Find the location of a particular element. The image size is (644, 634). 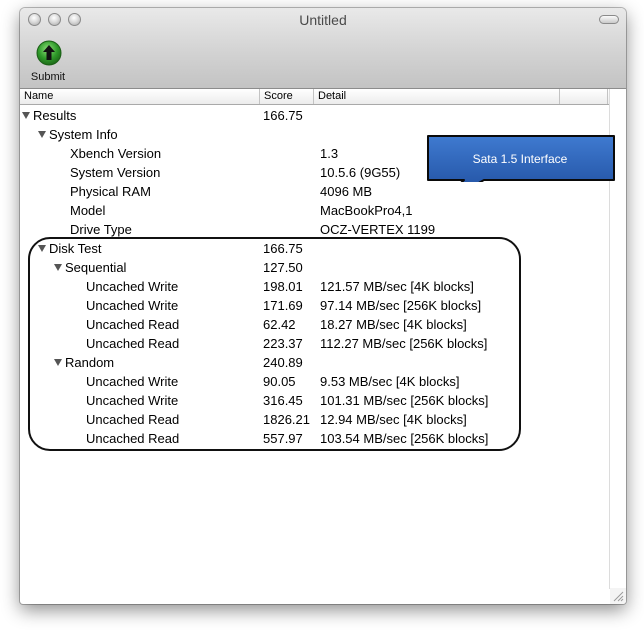

row-name: Model is located at coordinates (87, 210).